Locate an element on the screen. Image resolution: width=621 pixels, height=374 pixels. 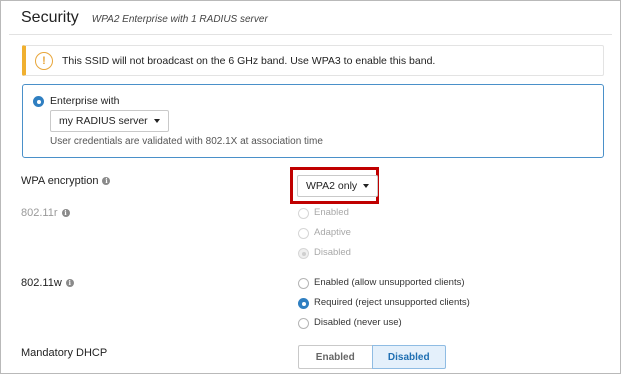
section-title: Security is located at coordinates (50, 17).